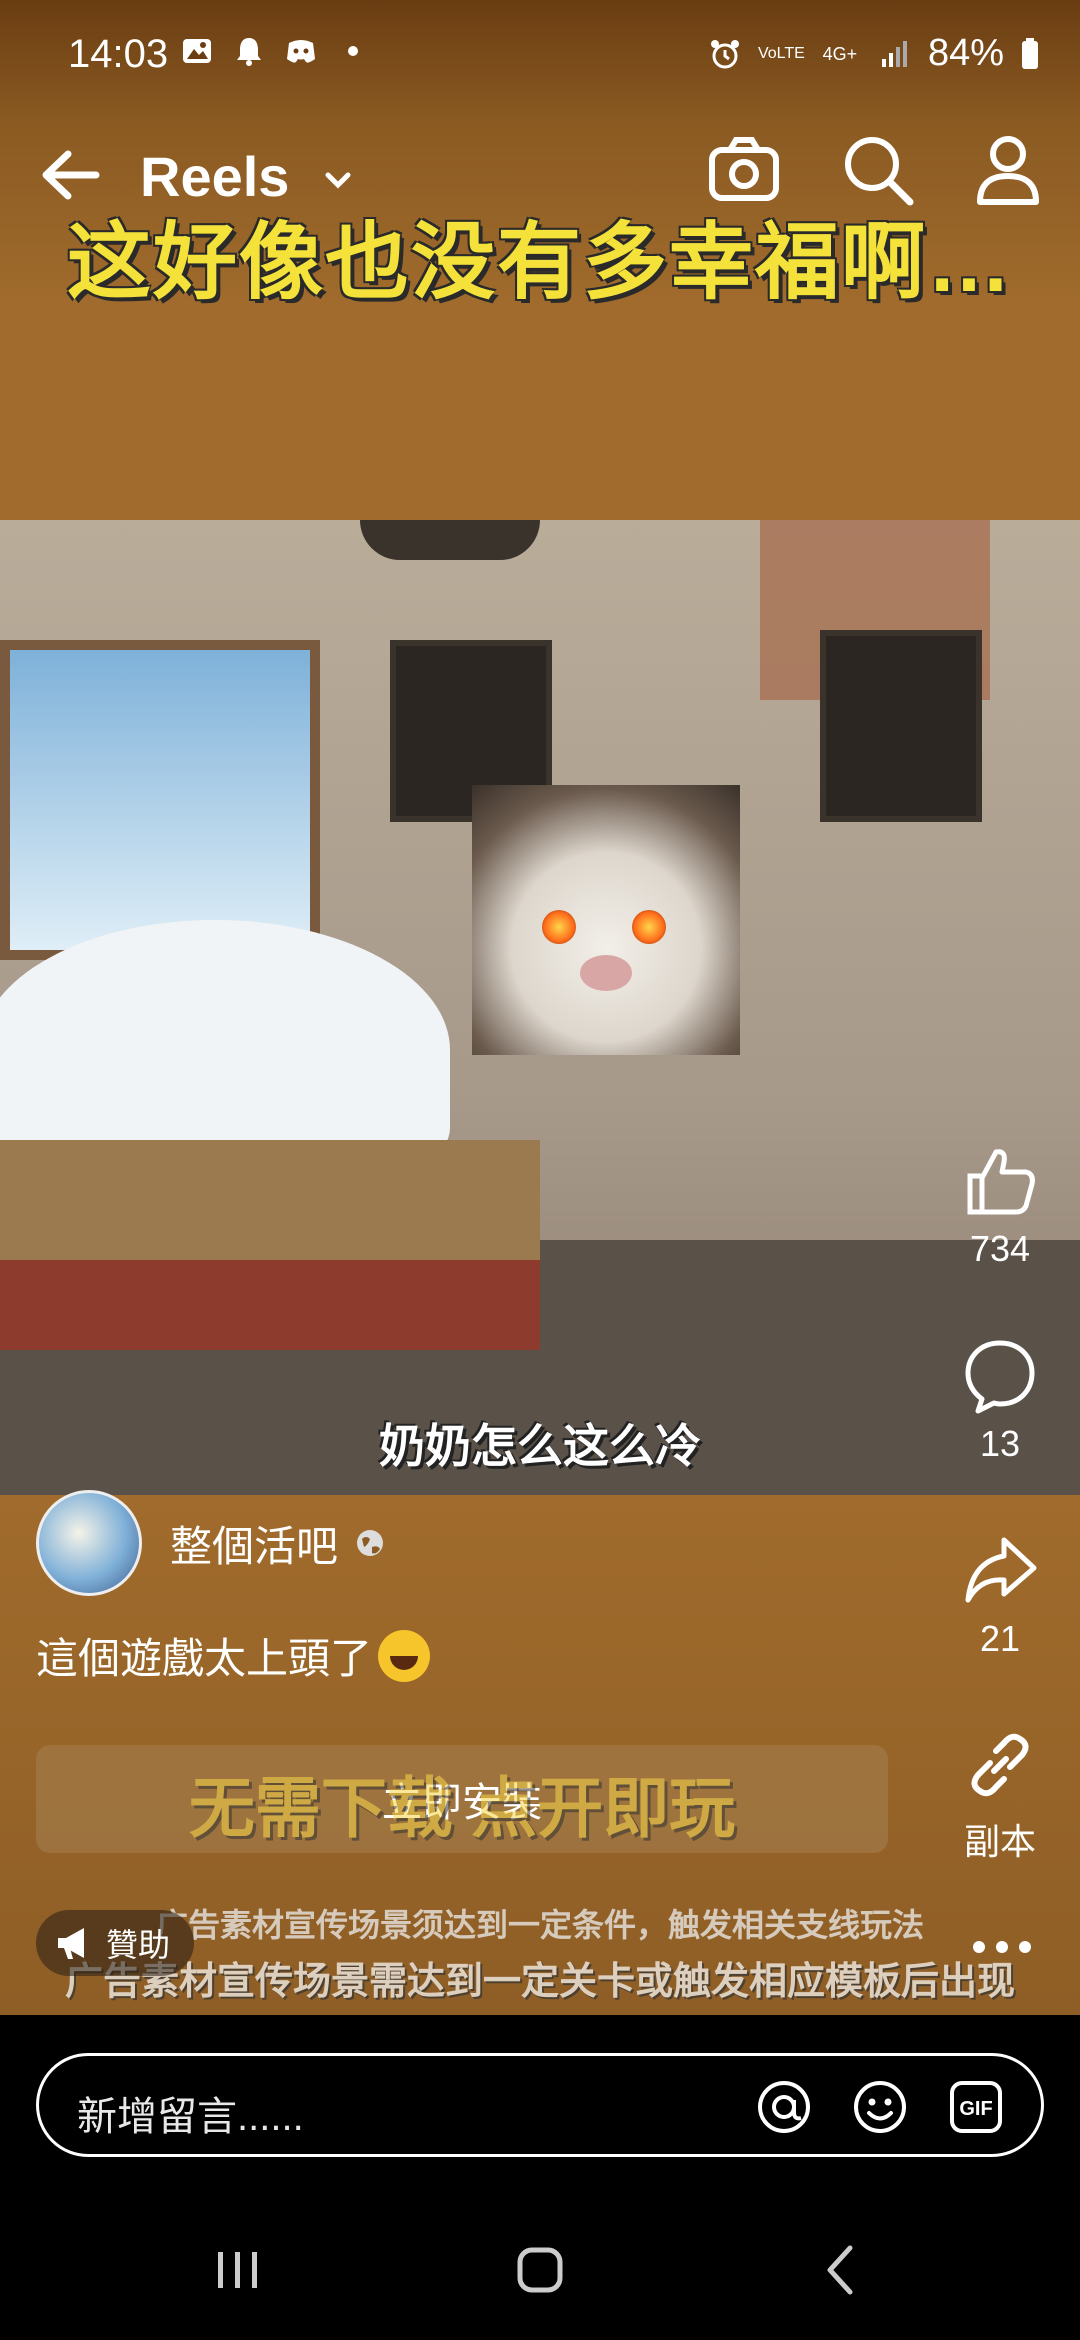 The image size is (1080, 2340). What do you see at coordinates (197, 51) in the screenshot?
I see `gallery-icon` at bounding box center [197, 51].